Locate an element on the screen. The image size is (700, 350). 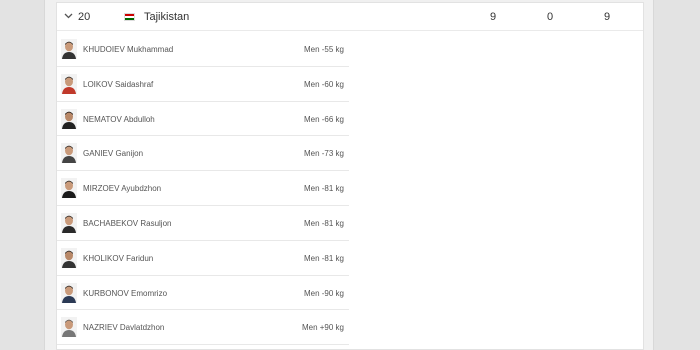
list-item: GANIEV Ganijon Men -73 kg is located at coordinates (203, 154).